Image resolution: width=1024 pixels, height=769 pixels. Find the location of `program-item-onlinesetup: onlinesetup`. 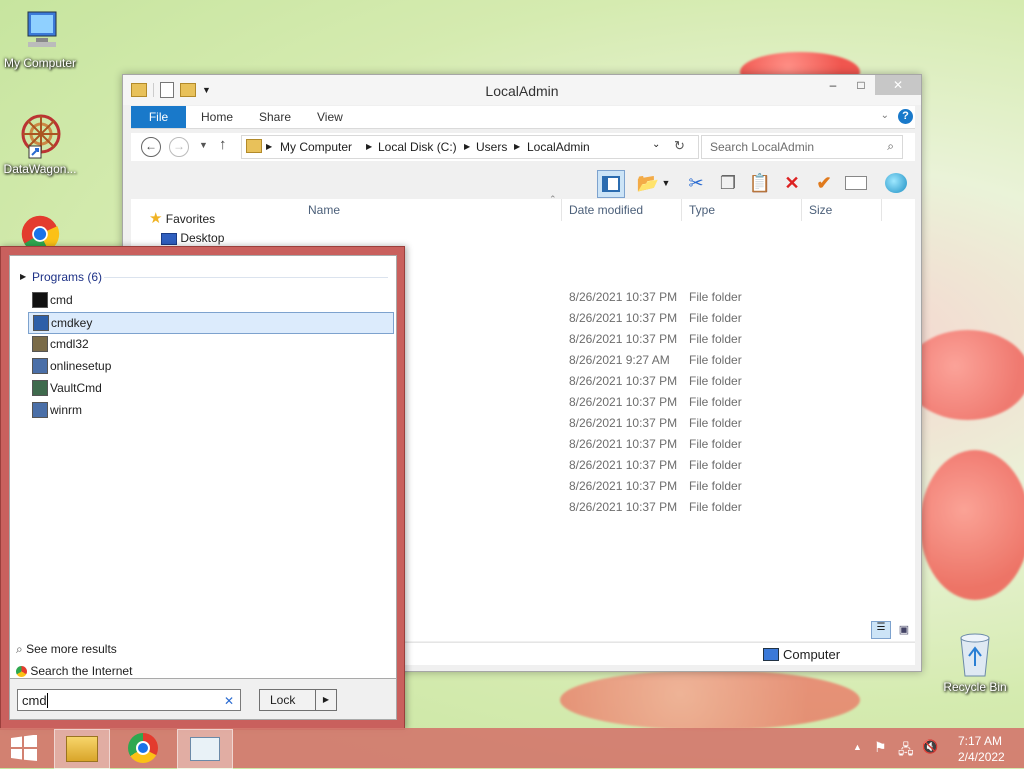

program-item-onlinesetup: onlinesetup is located at coordinates (210, 366).